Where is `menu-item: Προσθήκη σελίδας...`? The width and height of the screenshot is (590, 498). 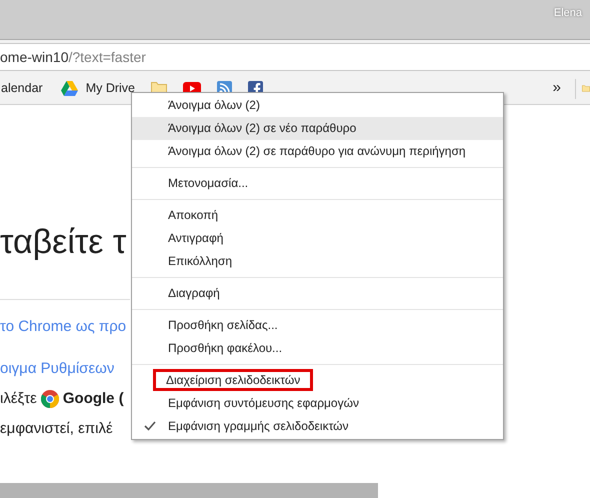
menu-item: Προσθήκη σελίδας... is located at coordinates (317, 325).